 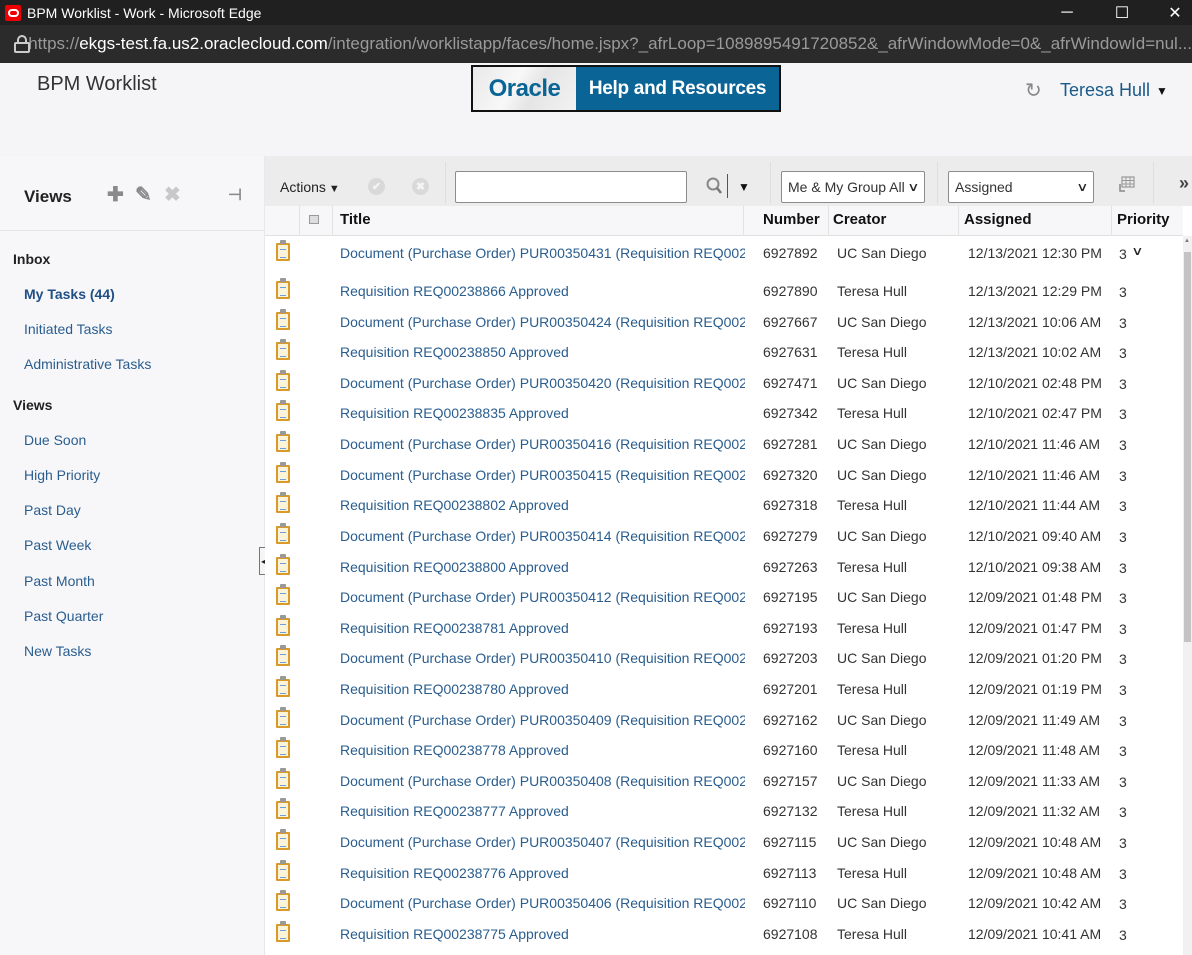 I want to click on minimize-button: ─, so click(x=1067, y=12).